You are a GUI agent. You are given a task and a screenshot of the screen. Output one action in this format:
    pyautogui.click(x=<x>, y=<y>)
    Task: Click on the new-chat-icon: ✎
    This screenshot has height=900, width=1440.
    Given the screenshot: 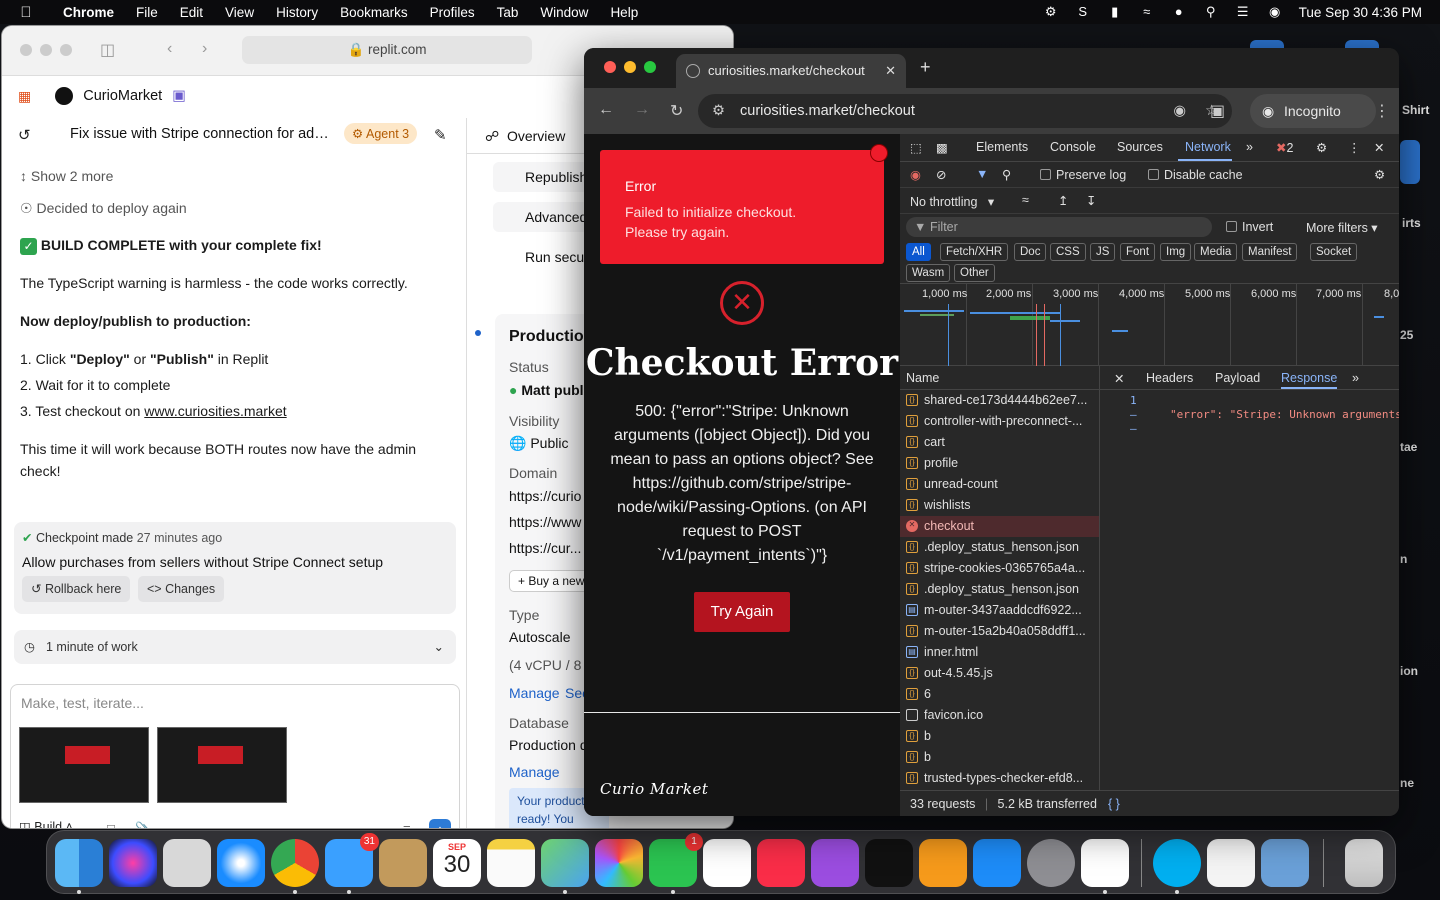 What is the action you would take?
    pyautogui.click(x=440, y=135)
    